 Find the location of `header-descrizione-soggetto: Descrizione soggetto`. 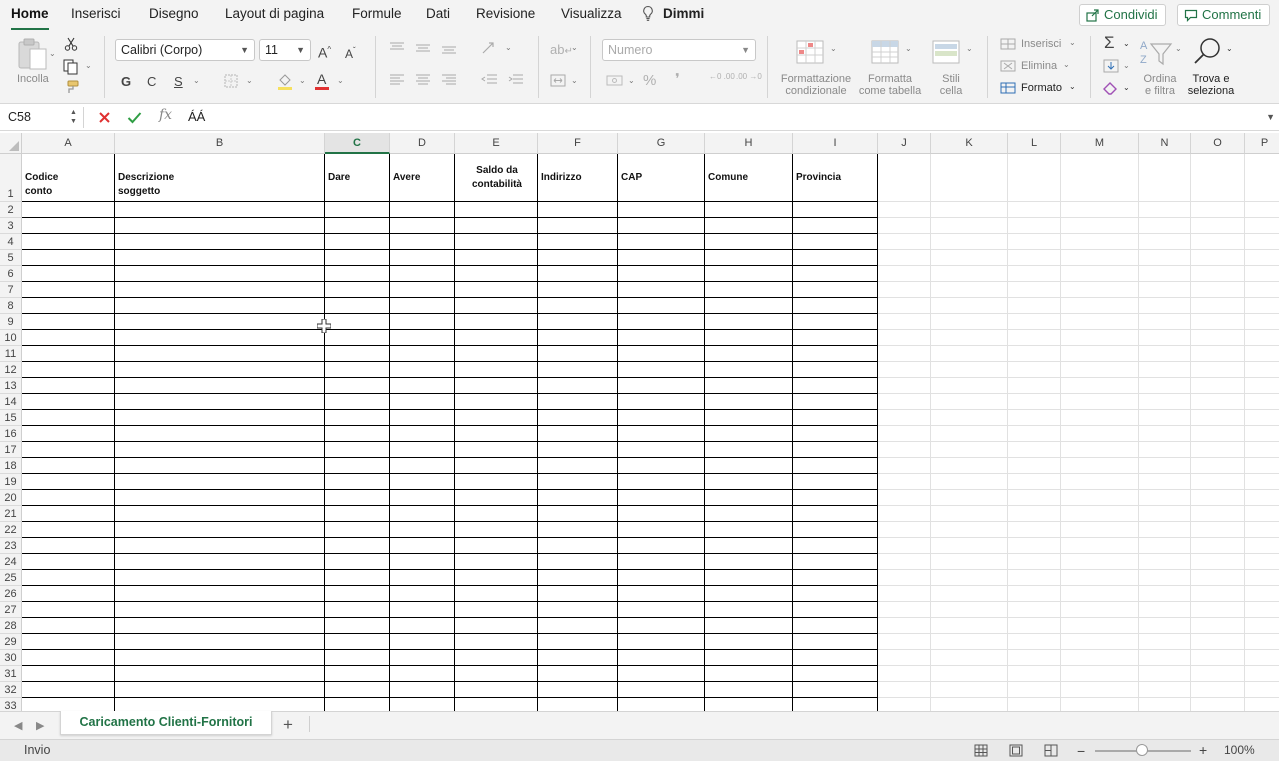

header-descrizione-soggetto: Descrizione soggetto is located at coordinates (146, 185).